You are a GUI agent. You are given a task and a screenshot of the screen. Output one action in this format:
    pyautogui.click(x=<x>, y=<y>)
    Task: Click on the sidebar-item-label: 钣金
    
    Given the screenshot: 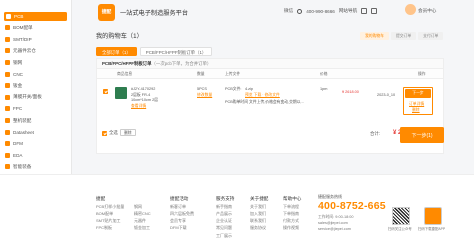 What is the action you would take?
    pyautogui.click(x=18, y=85)
    